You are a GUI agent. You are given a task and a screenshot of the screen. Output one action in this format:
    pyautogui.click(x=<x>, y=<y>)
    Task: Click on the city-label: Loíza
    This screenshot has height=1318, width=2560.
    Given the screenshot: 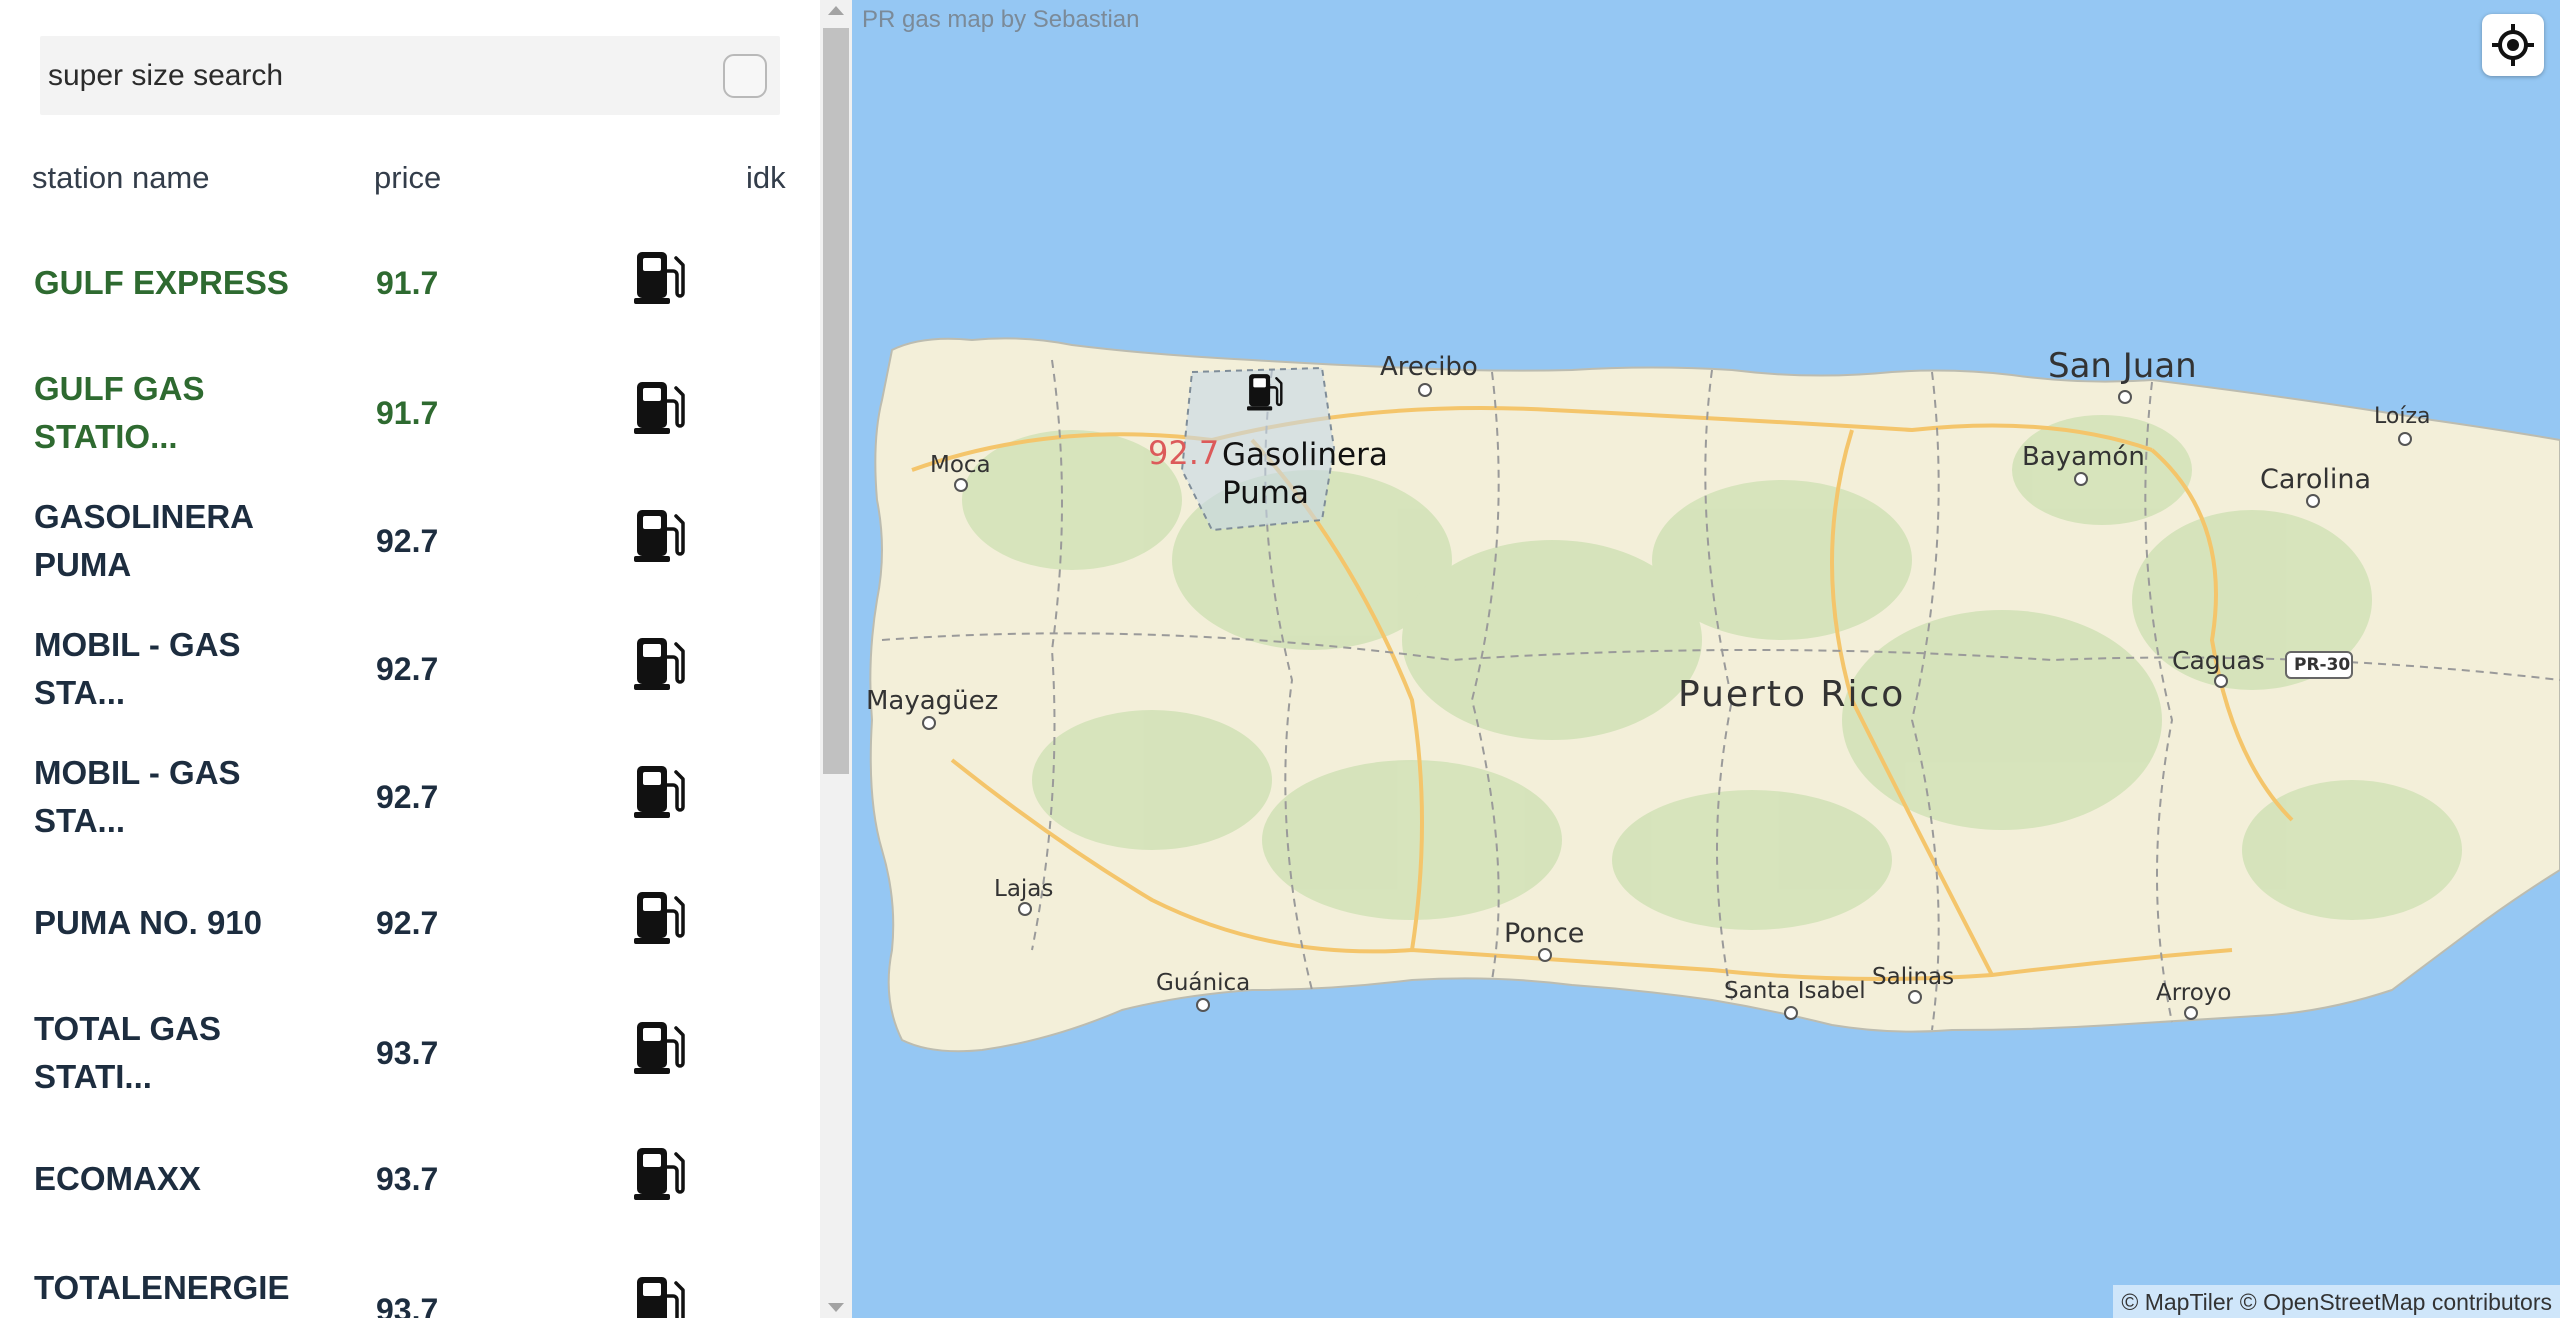 What is the action you would take?
    pyautogui.click(x=2402, y=416)
    